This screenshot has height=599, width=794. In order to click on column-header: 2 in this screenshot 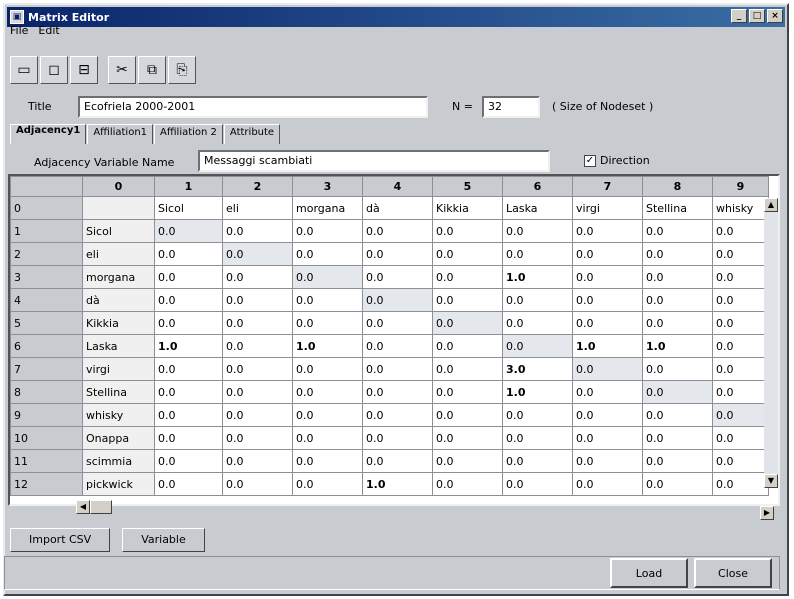, I will do `click(257, 186)`.